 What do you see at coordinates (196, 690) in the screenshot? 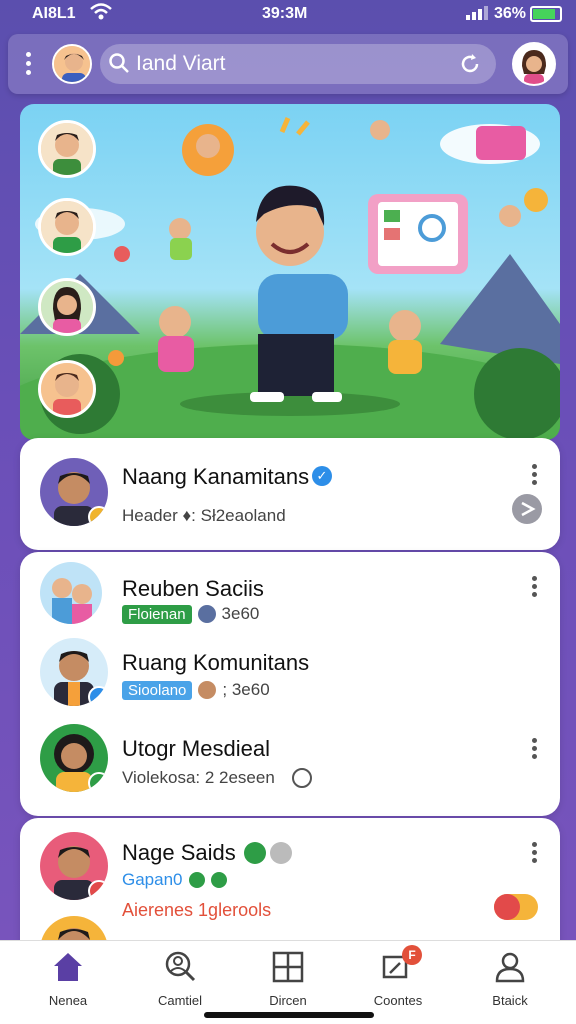
I see `item-meta: Sioolano ; 3e60` at bounding box center [196, 690].